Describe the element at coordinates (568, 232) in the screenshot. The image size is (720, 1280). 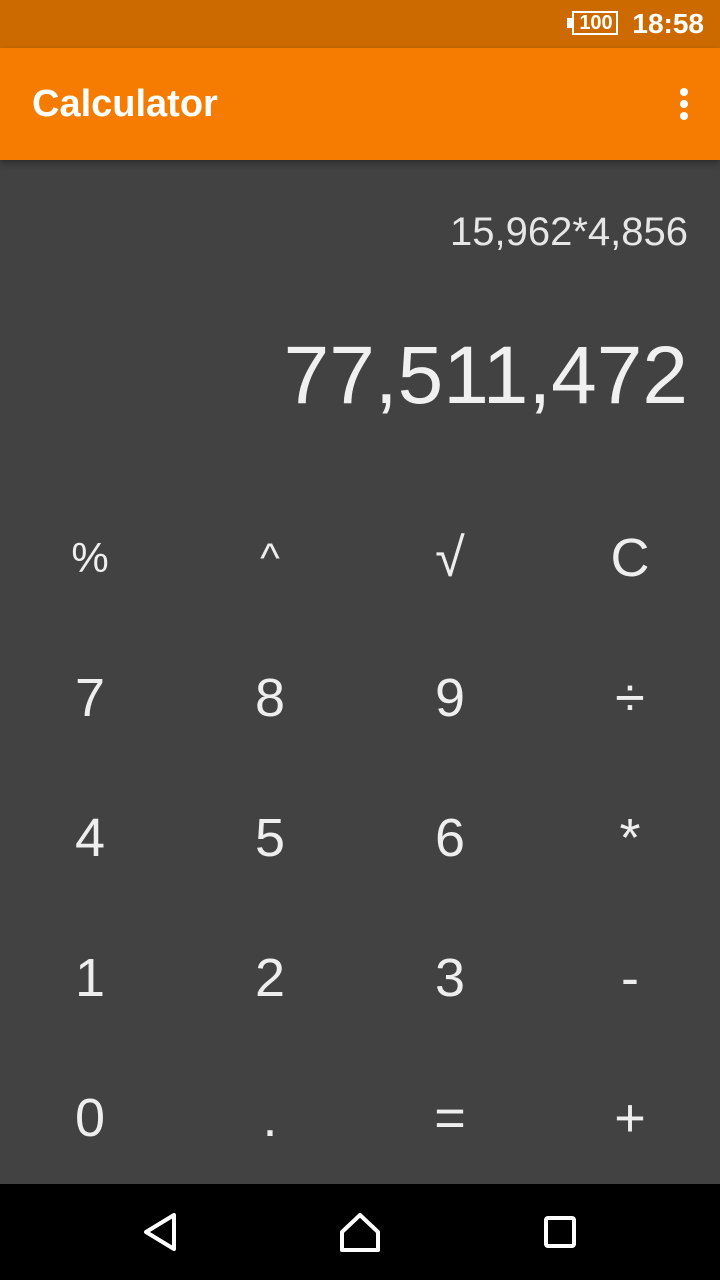
I see `expression-display: 15,962*4,856` at that location.